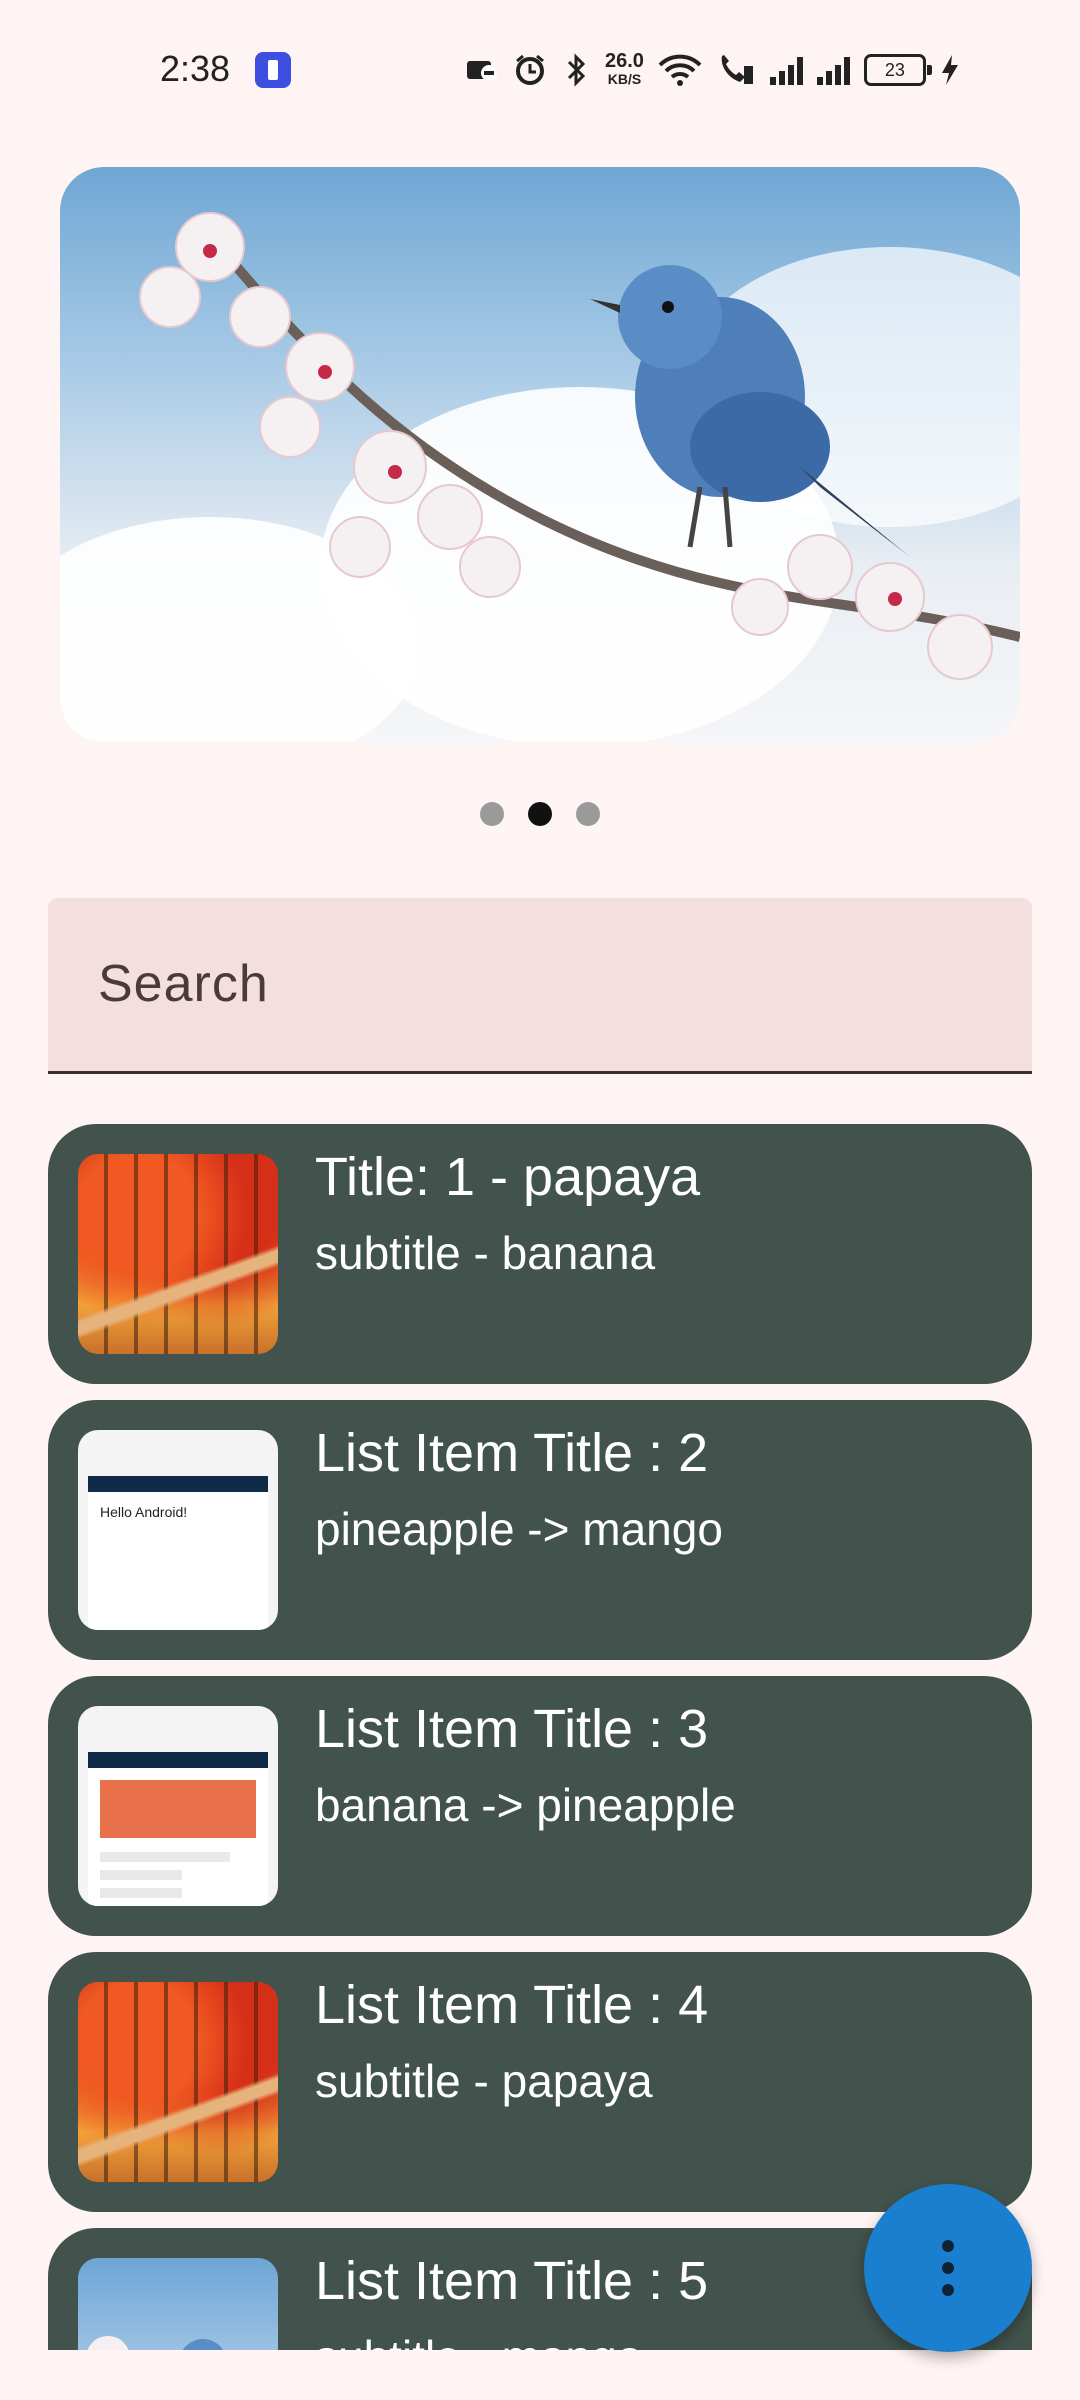 The width and height of the screenshot is (1080, 2400). I want to click on signal-icon-sim2, so click(833, 70).